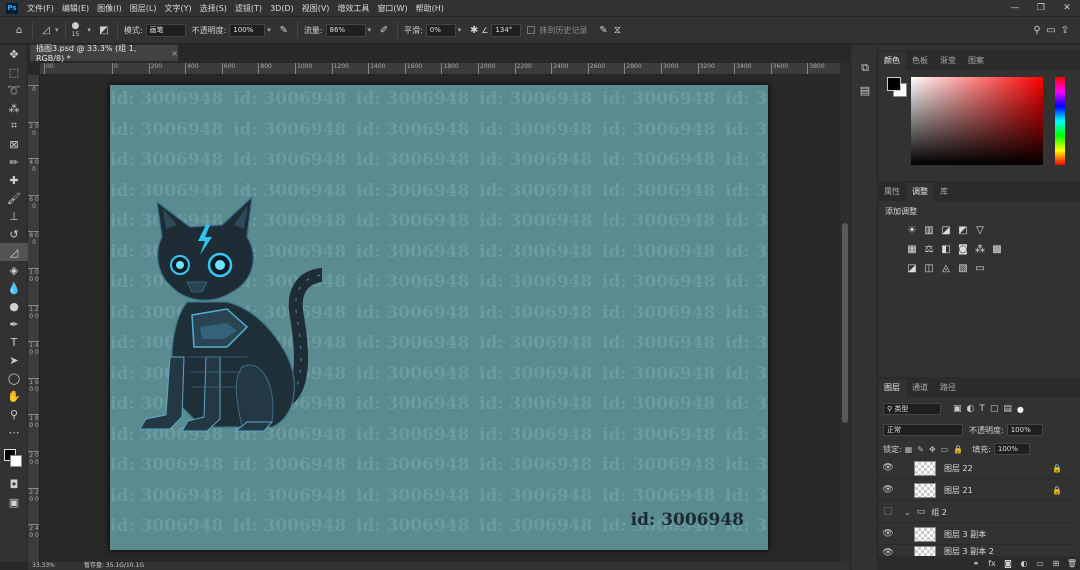 This screenshot has width=1080, height=570. I want to click on brush-tool-icon: 🖌, so click(14, 198).